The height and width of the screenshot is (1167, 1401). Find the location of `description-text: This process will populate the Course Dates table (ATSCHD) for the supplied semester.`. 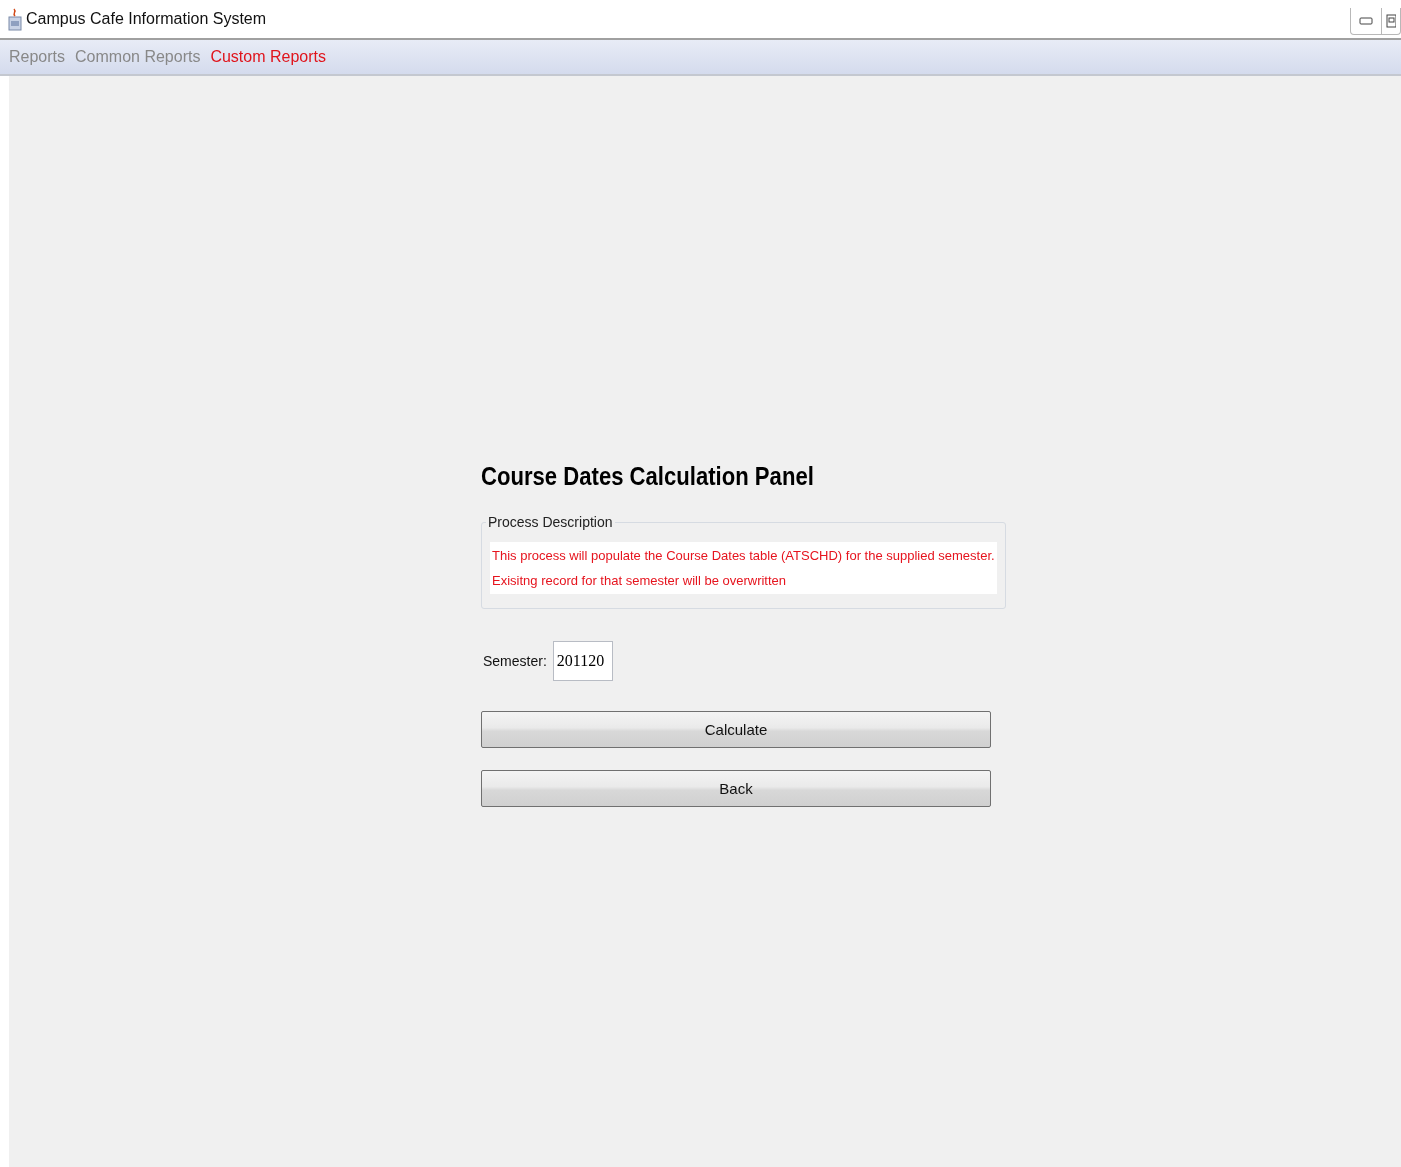

description-text: This process will populate the Course Dates table (ATSCHD) for the supplied semester. is located at coordinates (743, 555).